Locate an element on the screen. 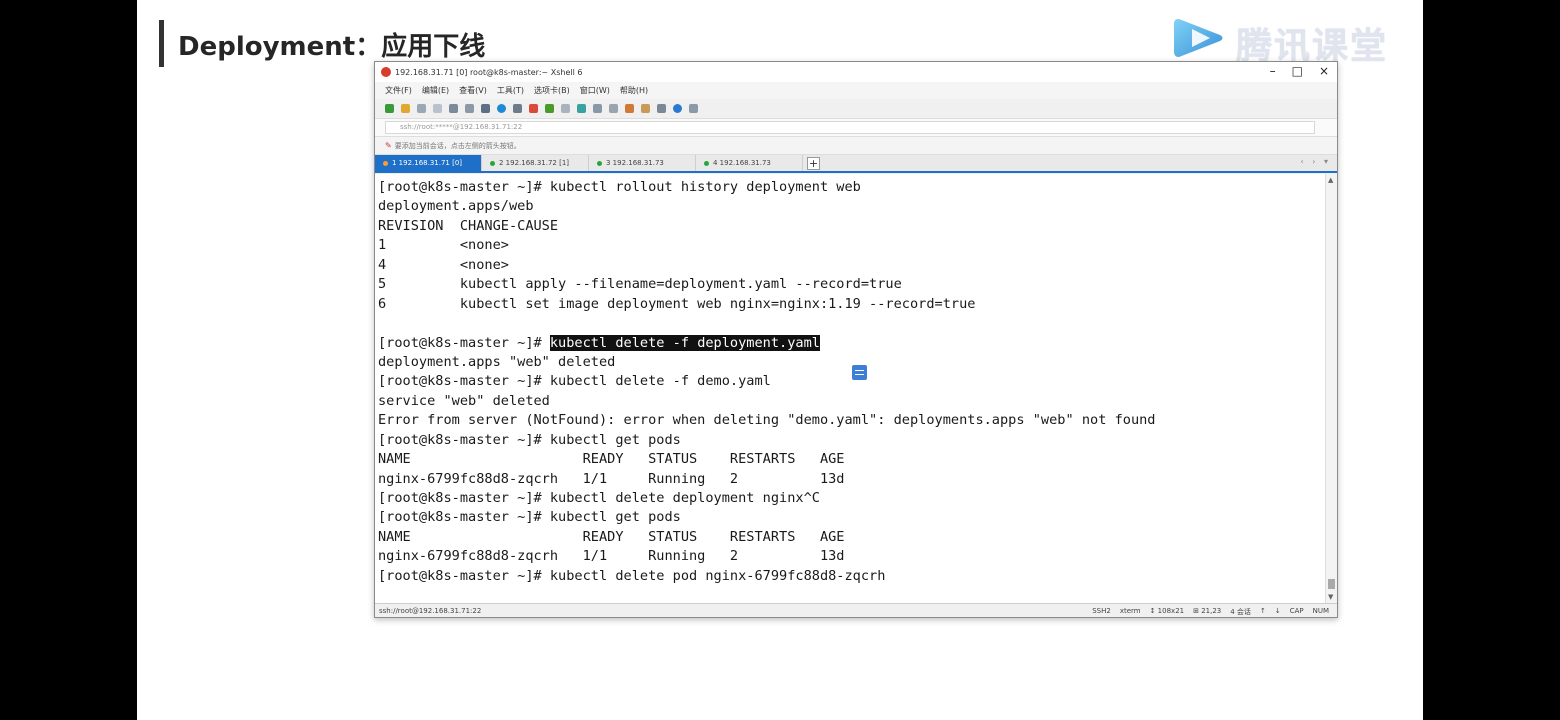 Image resolution: width=1560 pixels, height=720 pixels. session-bar: ✎ 要添加当前会话，点击左侧的箭头按钮。 is located at coordinates (856, 146).